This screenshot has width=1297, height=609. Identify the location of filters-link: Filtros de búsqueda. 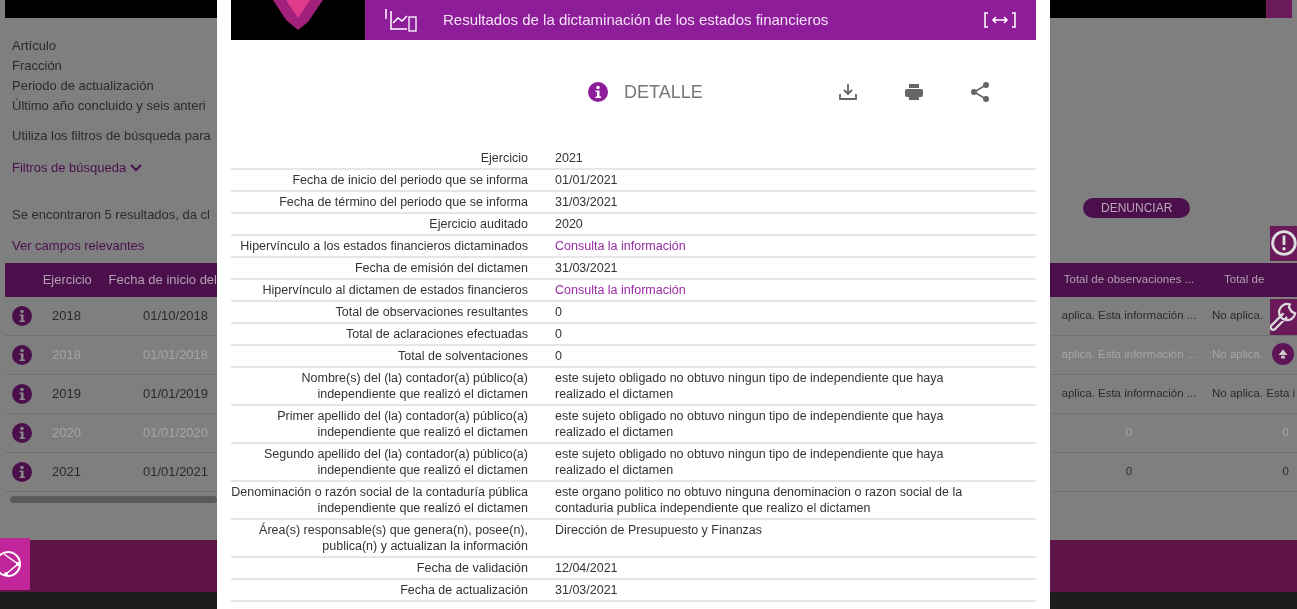
(69, 168).